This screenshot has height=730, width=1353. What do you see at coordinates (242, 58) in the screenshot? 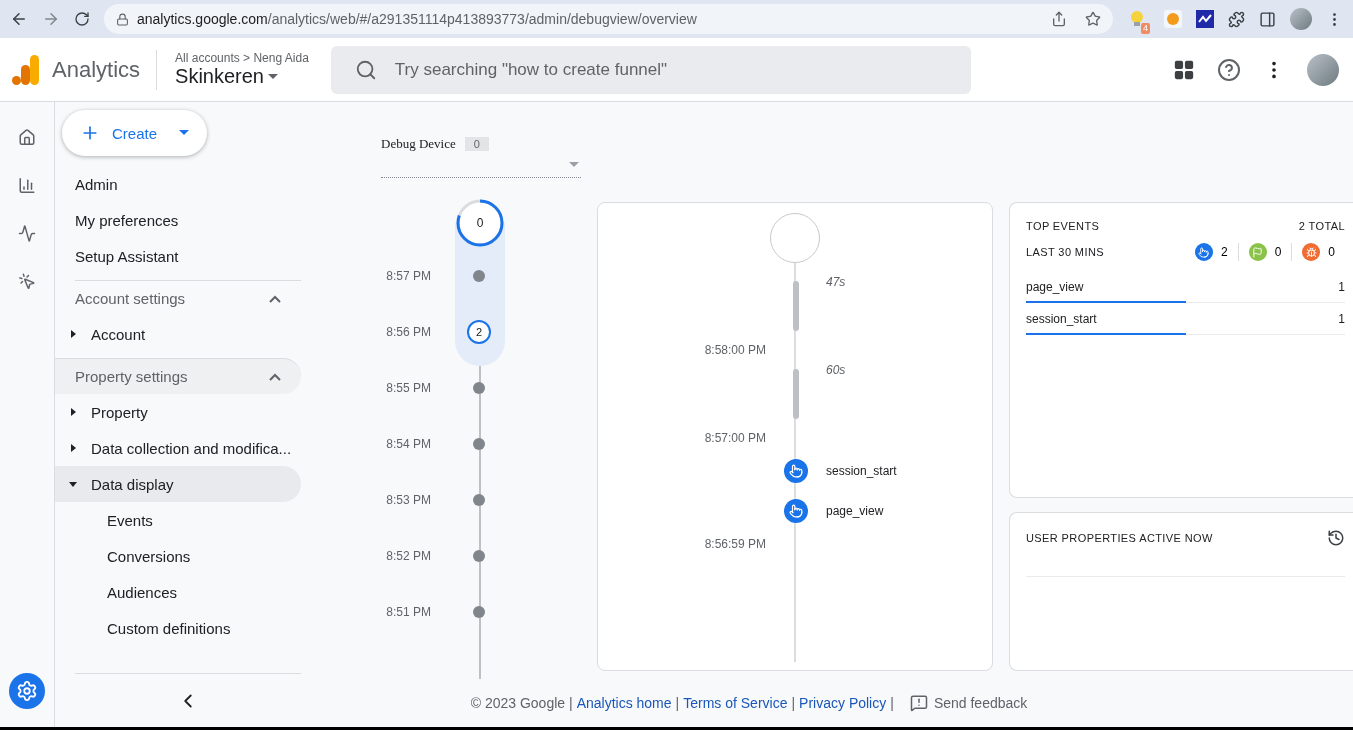
I see `breadcrumb: All accounts > Neng Aida` at bounding box center [242, 58].